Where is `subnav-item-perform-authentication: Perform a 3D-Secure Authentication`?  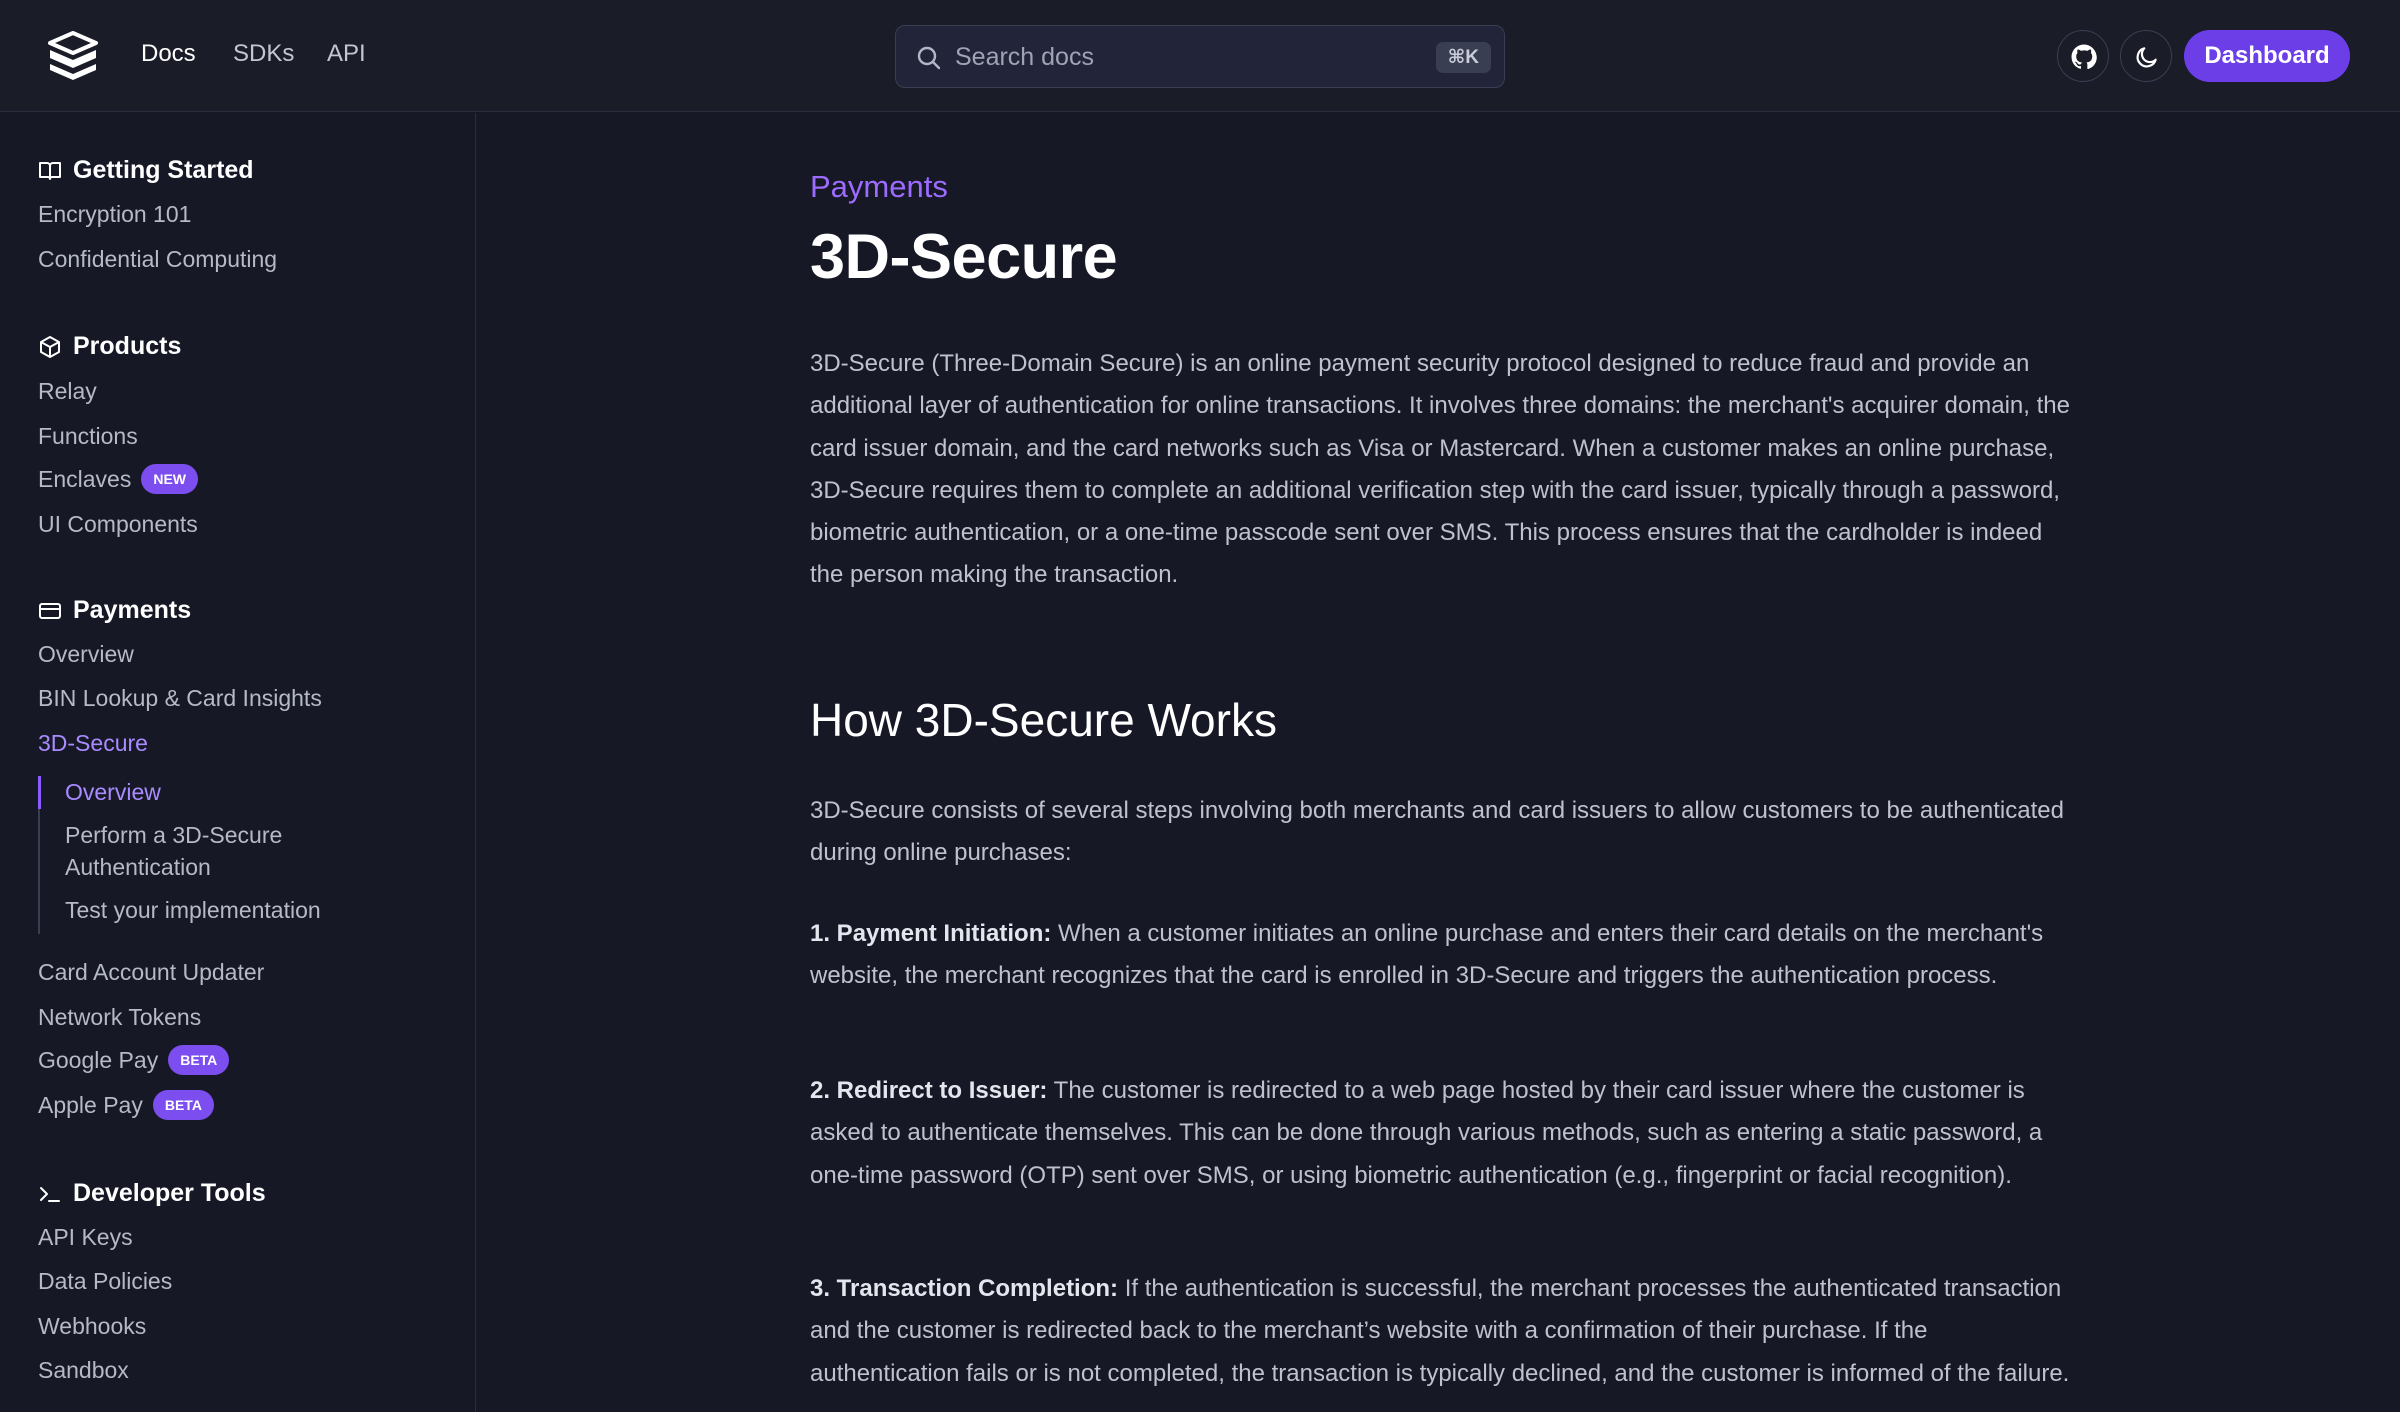 subnav-item-perform-authentication: Perform a 3D-Secure Authentication is located at coordinates (190, 851).